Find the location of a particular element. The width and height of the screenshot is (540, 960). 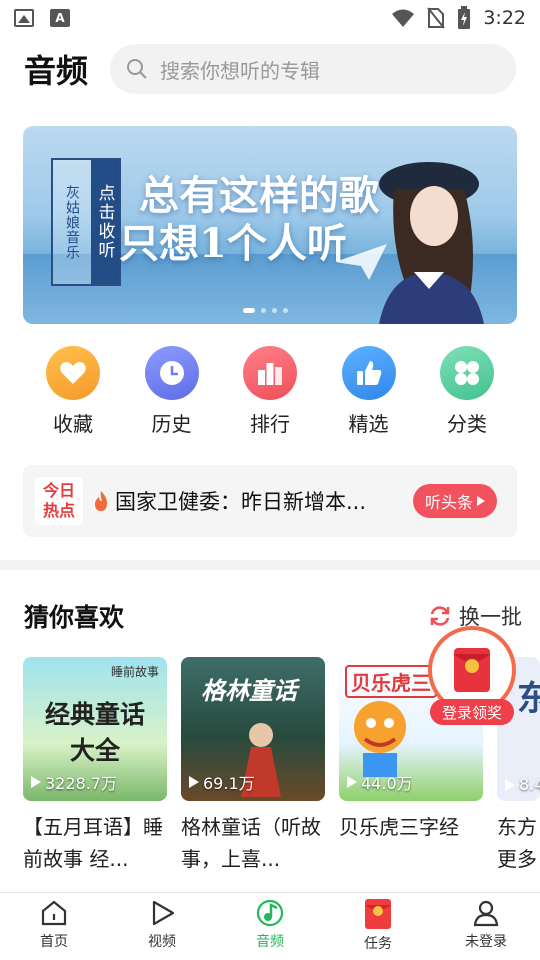

font-notification-icon: A is located at coordinates (60, 18).